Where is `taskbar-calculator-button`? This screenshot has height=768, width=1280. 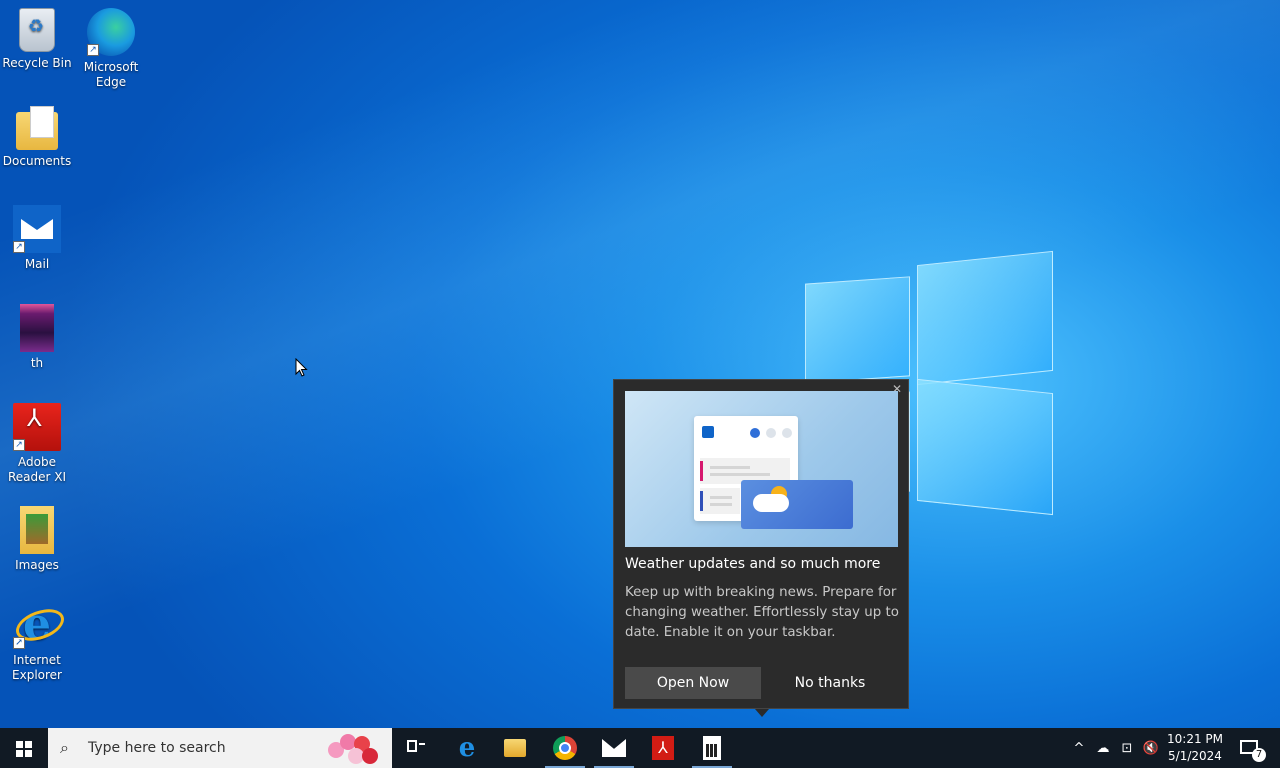
taskbar-calculator-button is located at coordinates (712, 748).